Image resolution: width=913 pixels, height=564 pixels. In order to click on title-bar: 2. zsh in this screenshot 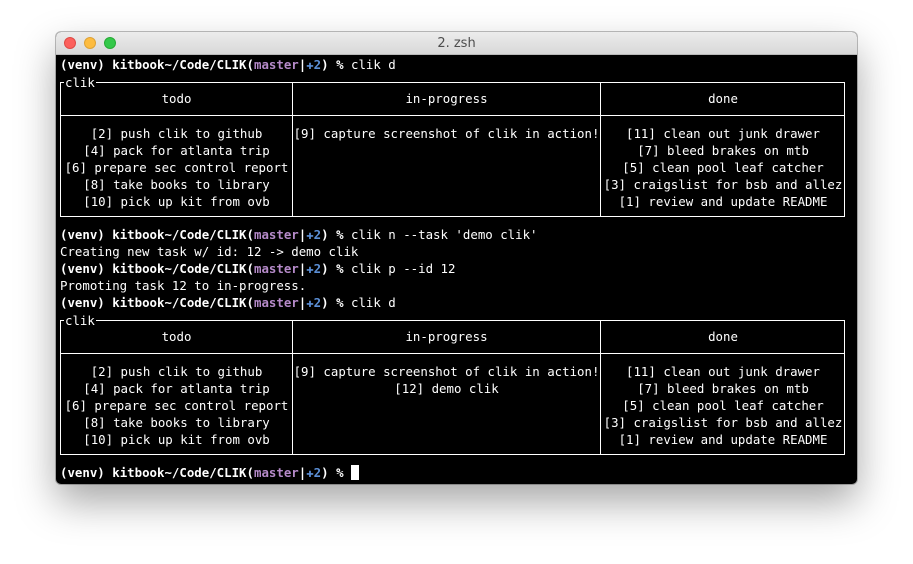, I will do `click(456, 43)`.